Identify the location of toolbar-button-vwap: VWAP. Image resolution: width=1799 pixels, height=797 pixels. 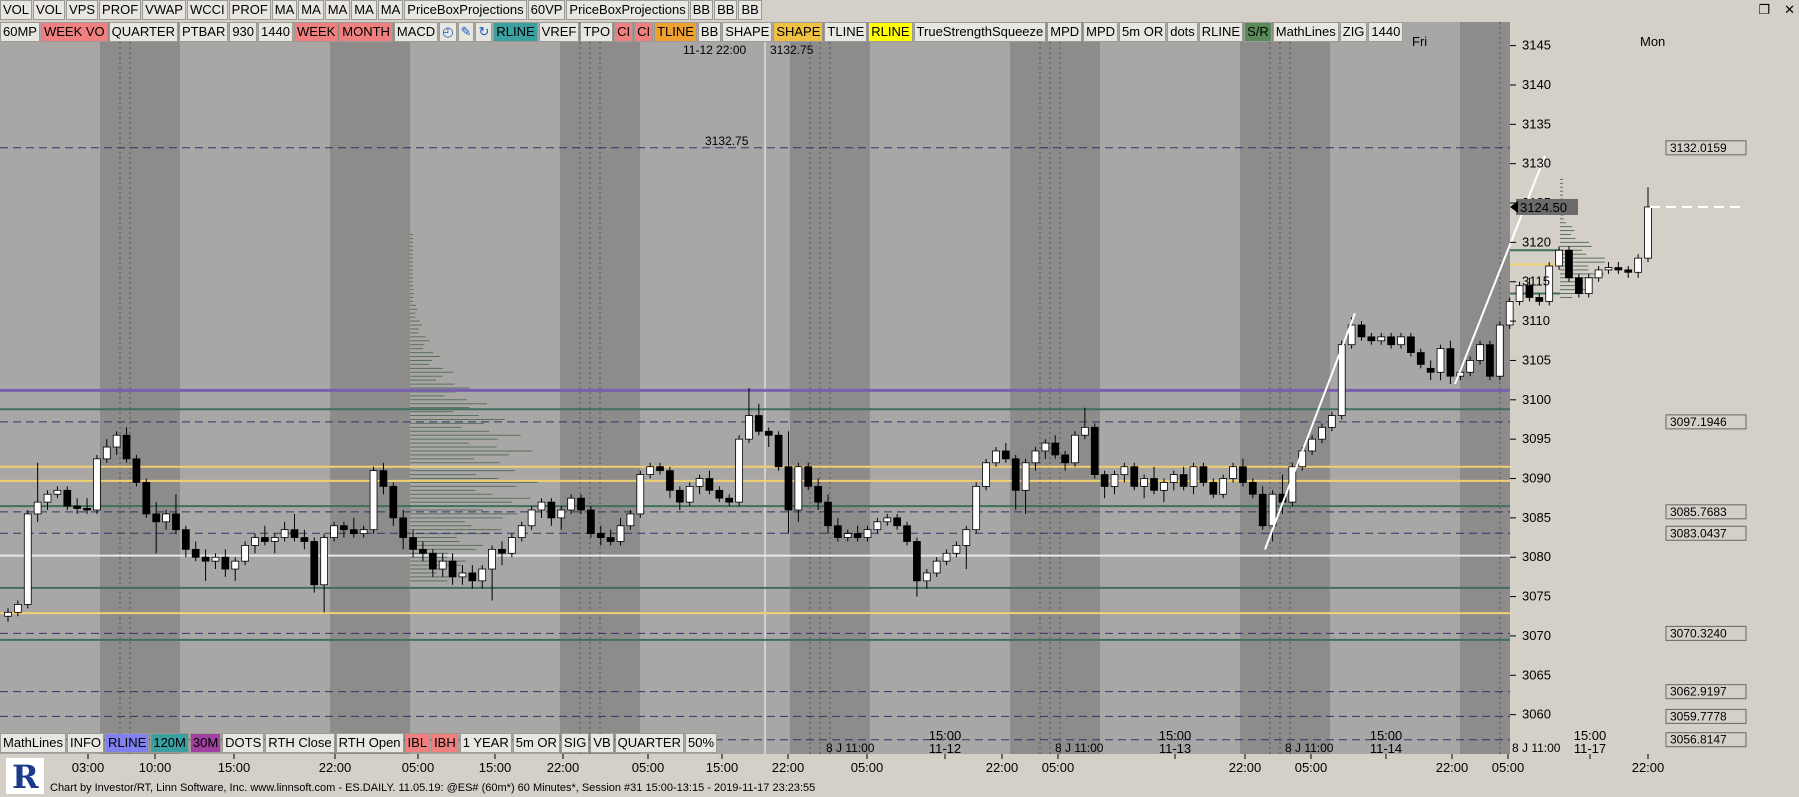
(164, 10).